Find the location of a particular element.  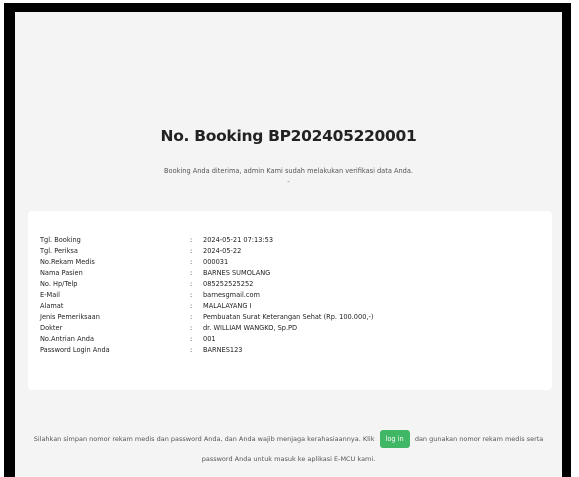

detail-row-no-antrian: No.Antrian Anda : 001 is located at coordinates (290, 340).